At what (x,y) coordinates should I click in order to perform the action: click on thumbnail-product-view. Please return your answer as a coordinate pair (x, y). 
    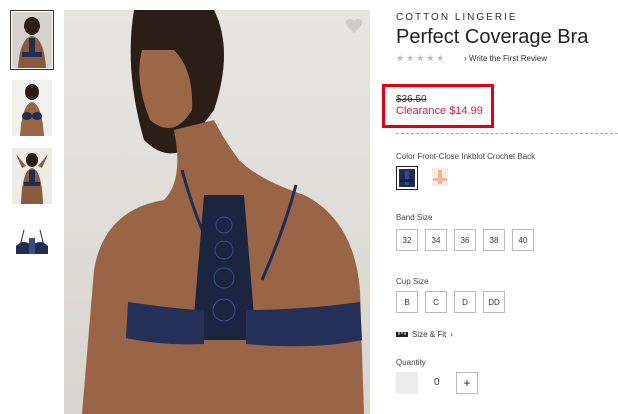
    Looking at the image, I should click on (32, 244).